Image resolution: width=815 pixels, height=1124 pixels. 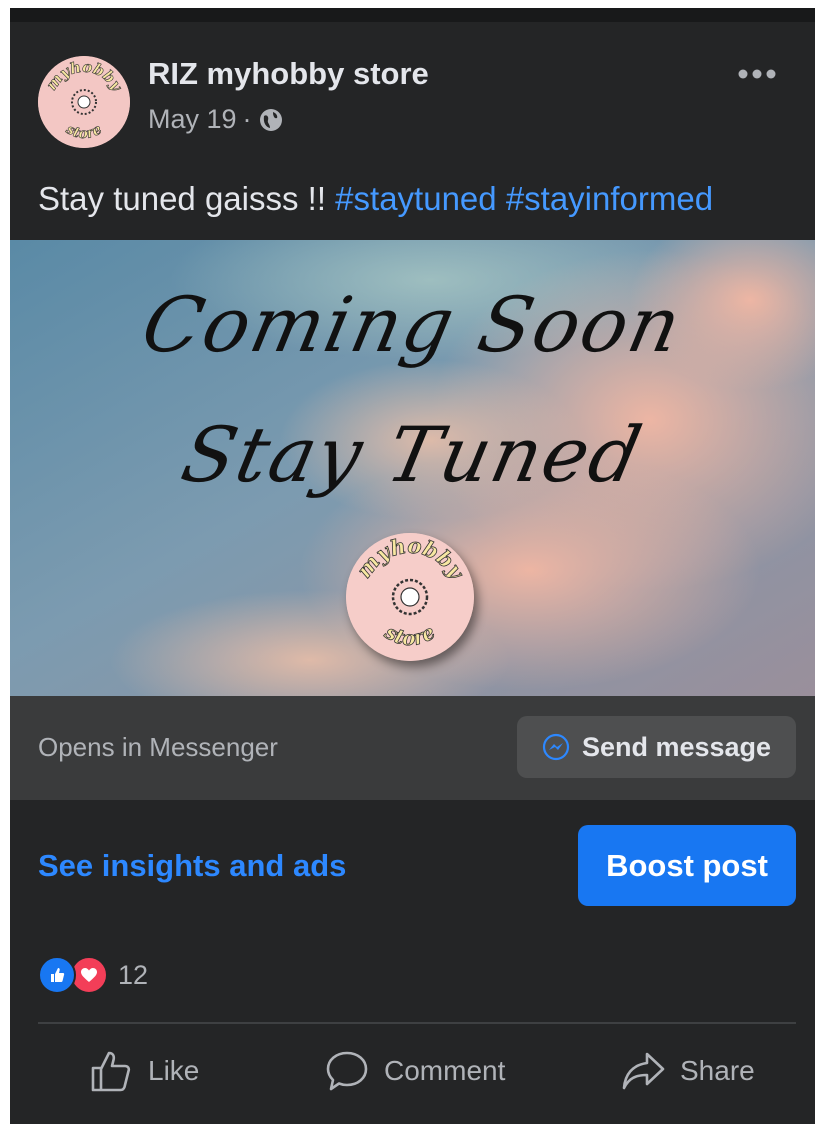 What do you see at coordinates (687, 865) in the screenshot?
I see `boost-post-button: Boost post` at bounding box center [687, 865].